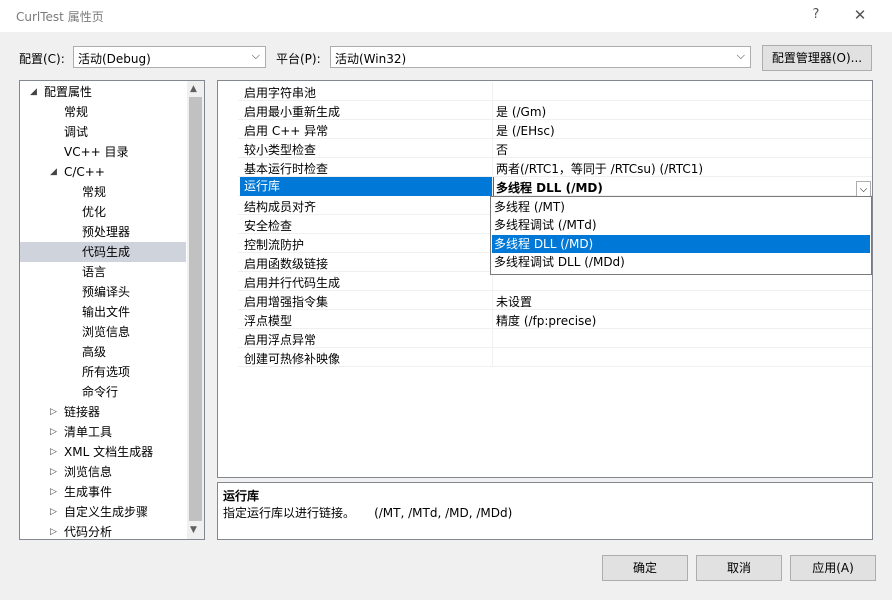  I want to click on config-select: 活动(Debug) ⌵, so click(169, 57).